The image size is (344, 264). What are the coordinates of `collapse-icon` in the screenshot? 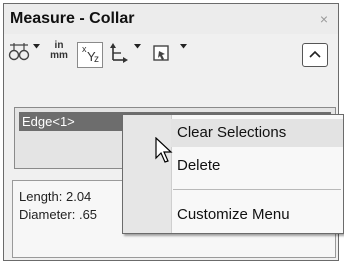 It's located at (315, 54).